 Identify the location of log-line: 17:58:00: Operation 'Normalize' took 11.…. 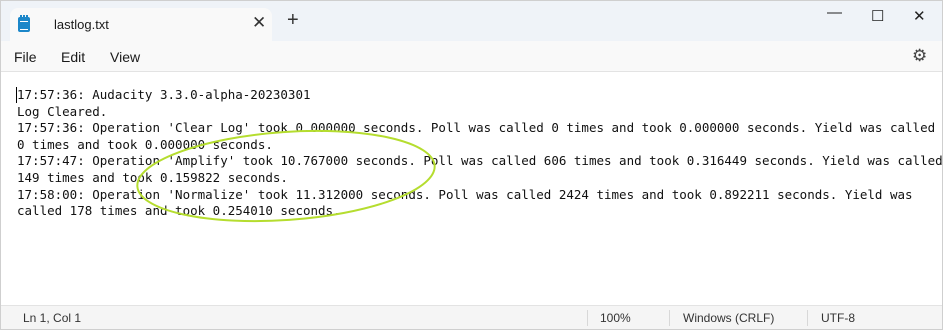
(465, 194).